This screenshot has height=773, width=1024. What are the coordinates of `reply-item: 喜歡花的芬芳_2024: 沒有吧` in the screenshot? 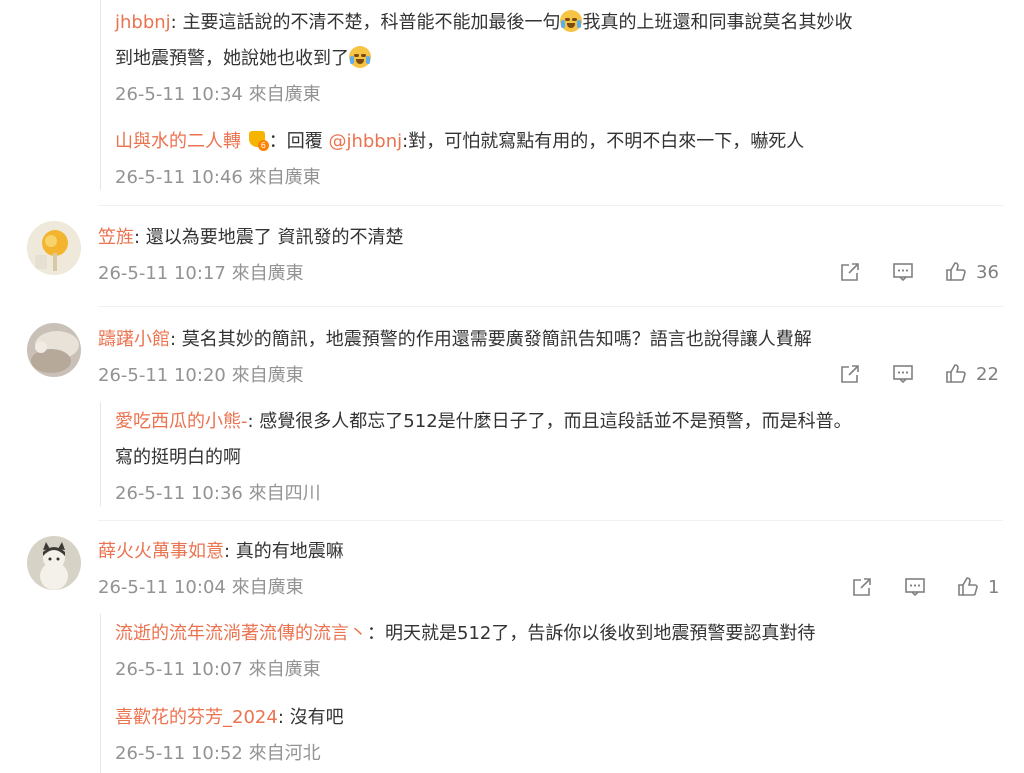 It's located at (229, 718).